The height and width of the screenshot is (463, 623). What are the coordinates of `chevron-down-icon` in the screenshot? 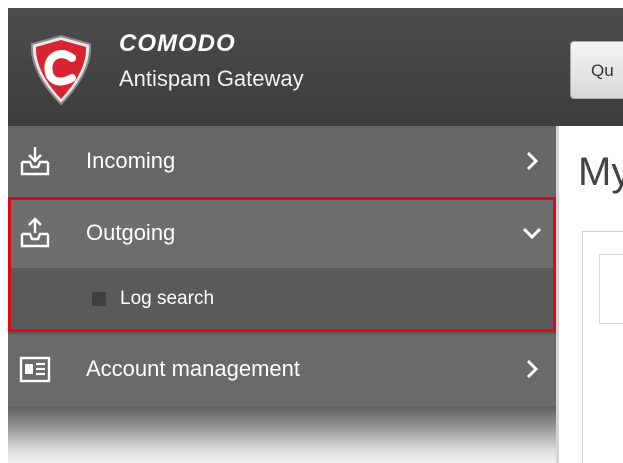 It's located at (532, 233).